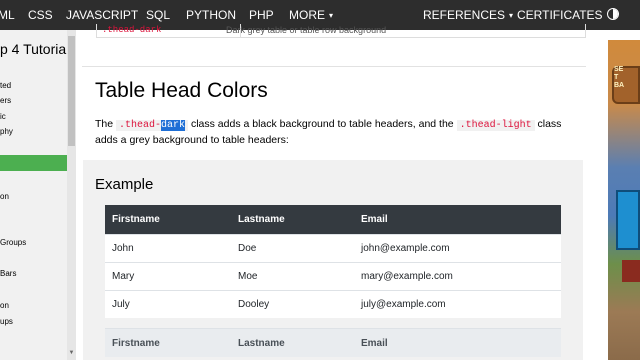 Image resolution: width=640 pixels, height=360 pixels. What do you see at coordinates (407, 276) in the screenshot?
I see `table-cell: mary@example.com` at bounding box center [407, 276].